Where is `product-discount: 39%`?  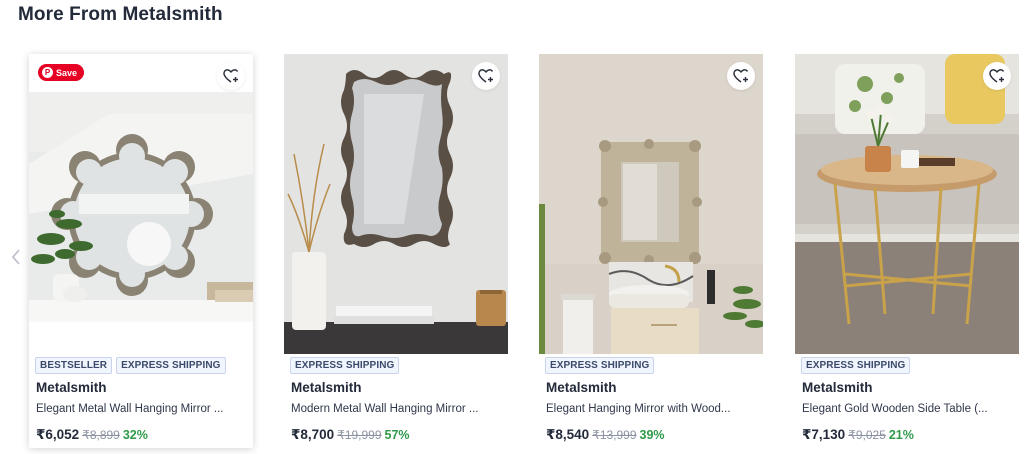 product-discount: 39% is located at coordinates (652, 435).